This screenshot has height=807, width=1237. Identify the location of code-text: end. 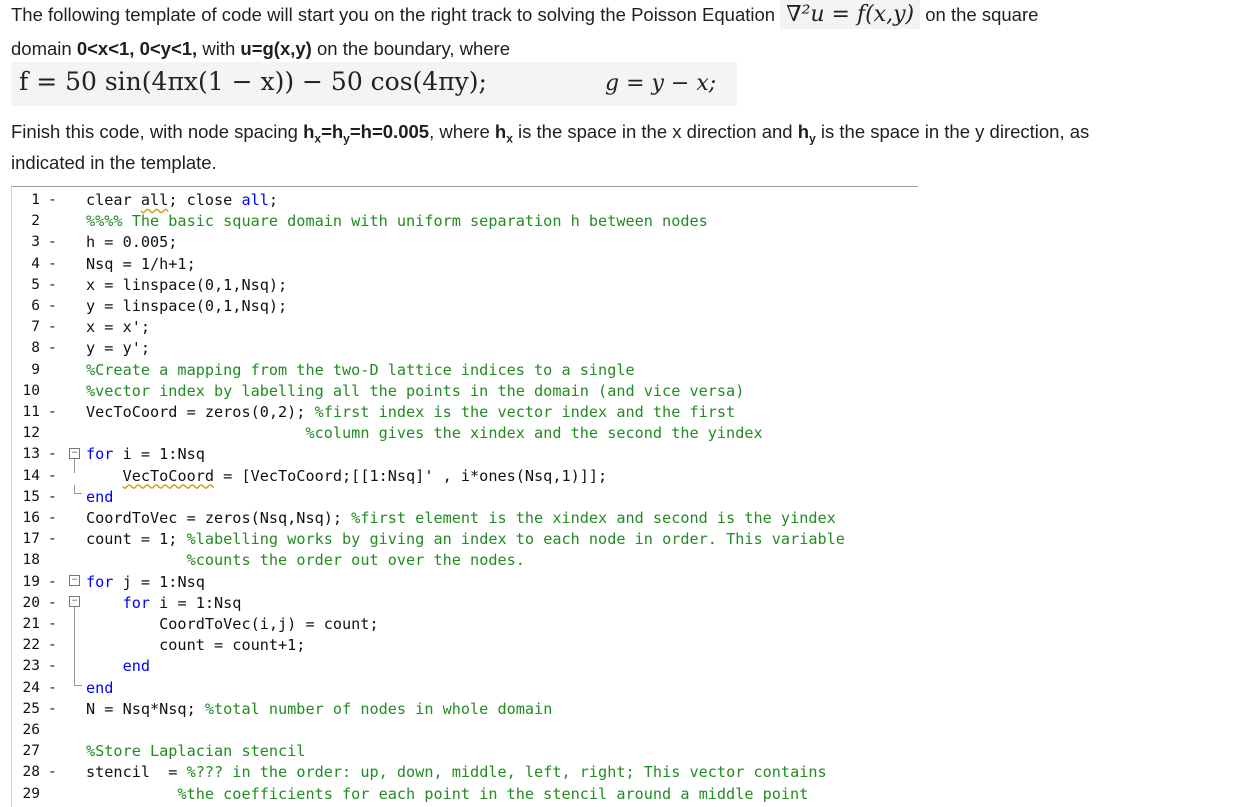
(99, 688).